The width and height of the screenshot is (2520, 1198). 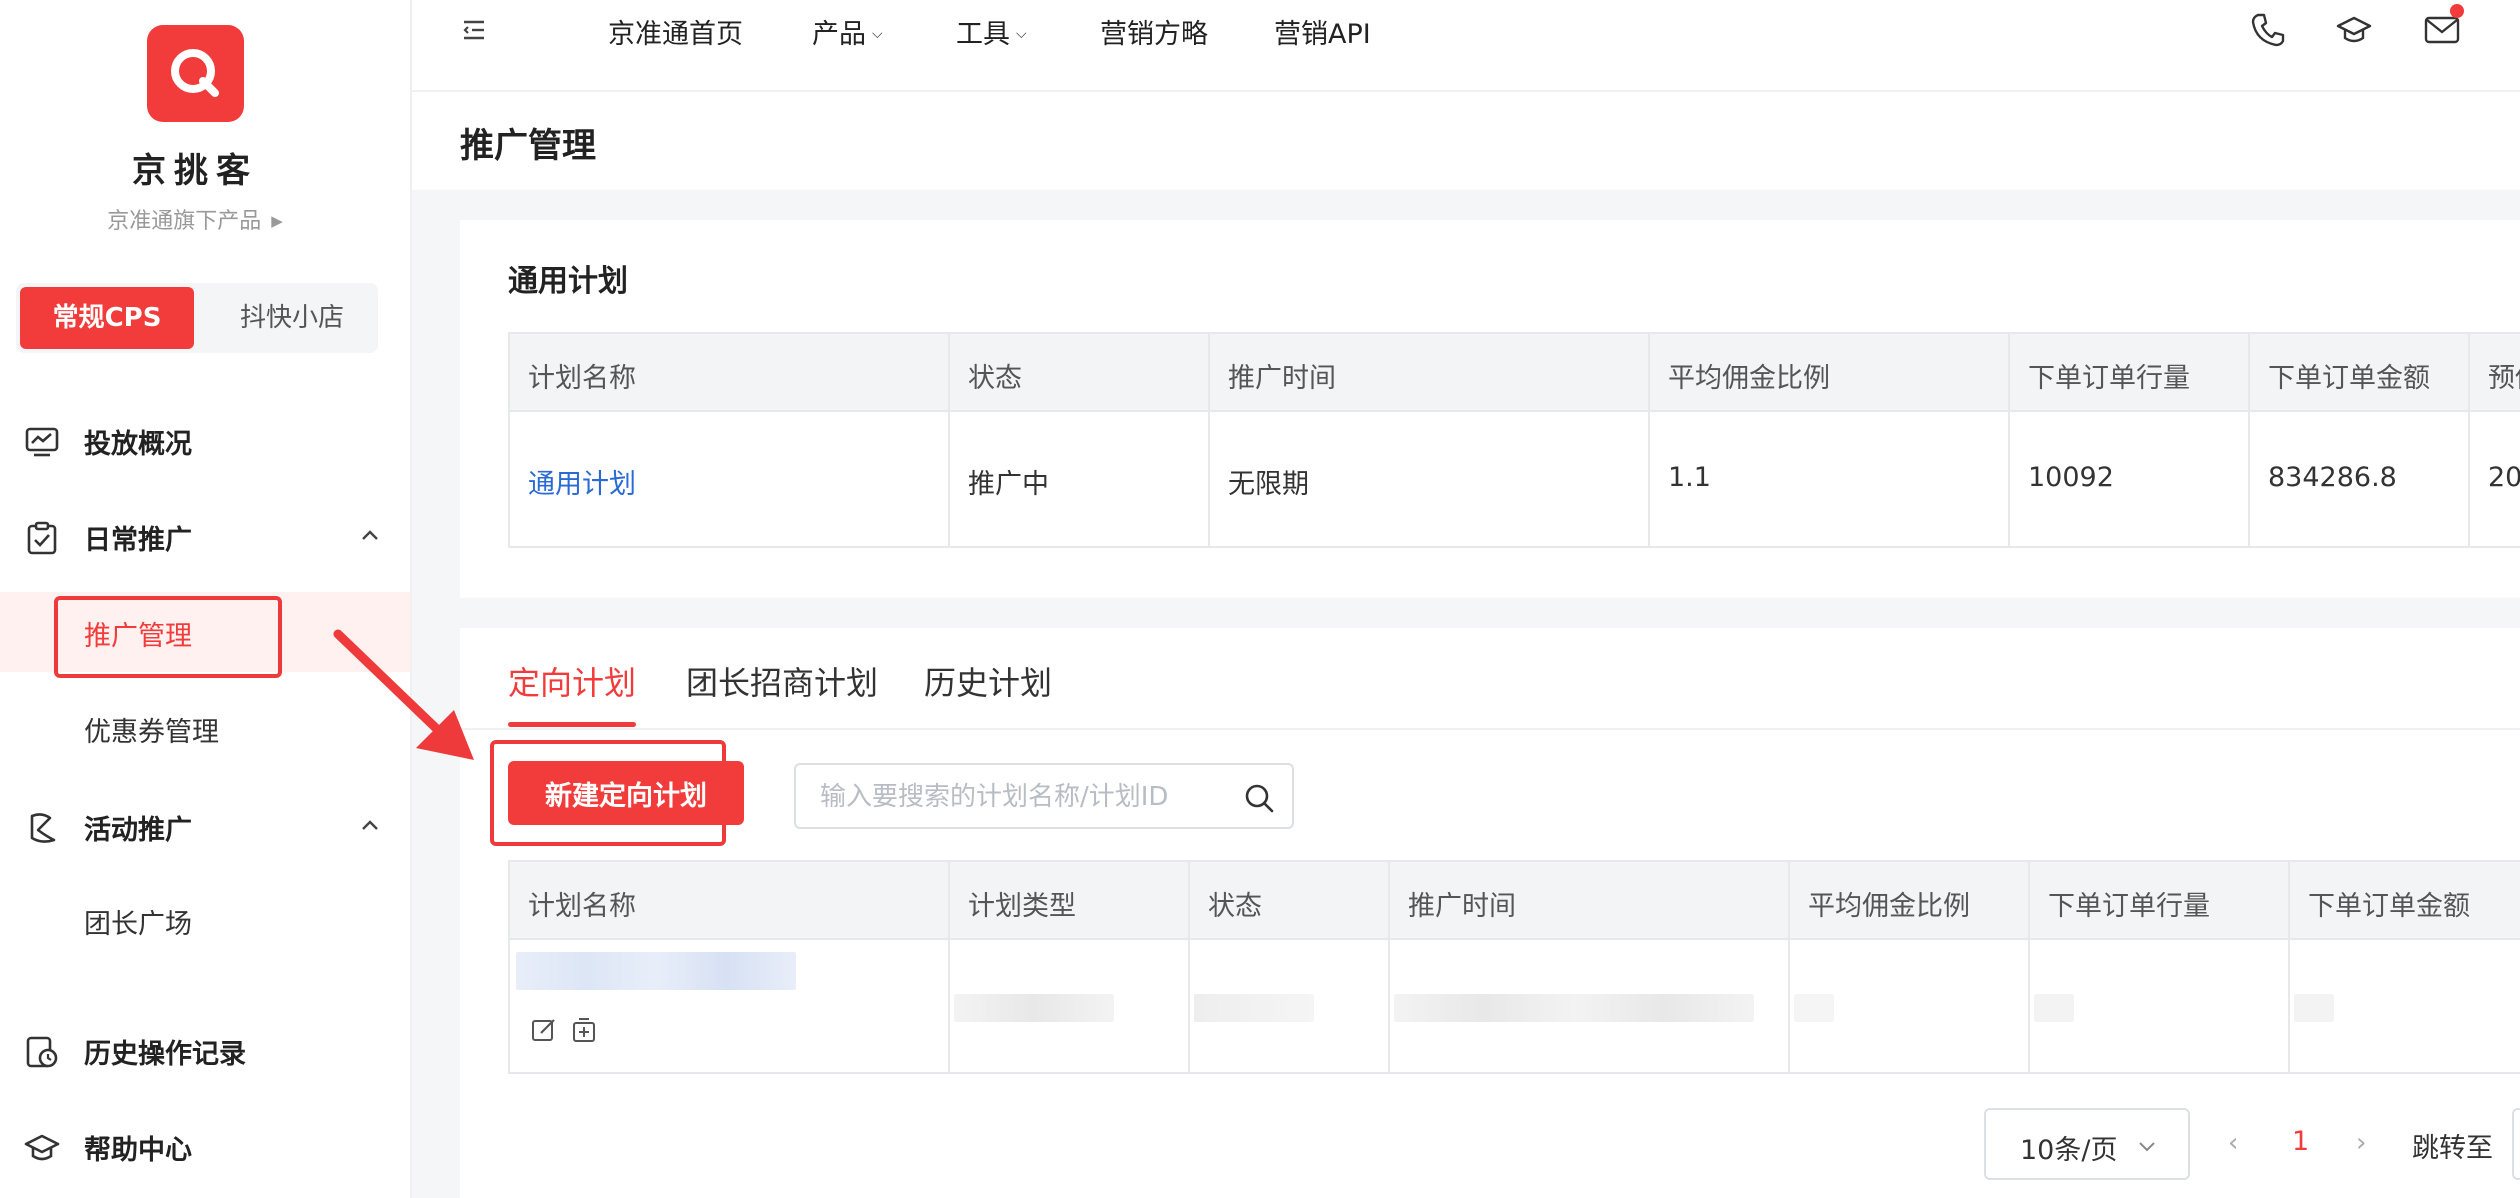 I want to click on search-icon, so click(x=1259, y=798).